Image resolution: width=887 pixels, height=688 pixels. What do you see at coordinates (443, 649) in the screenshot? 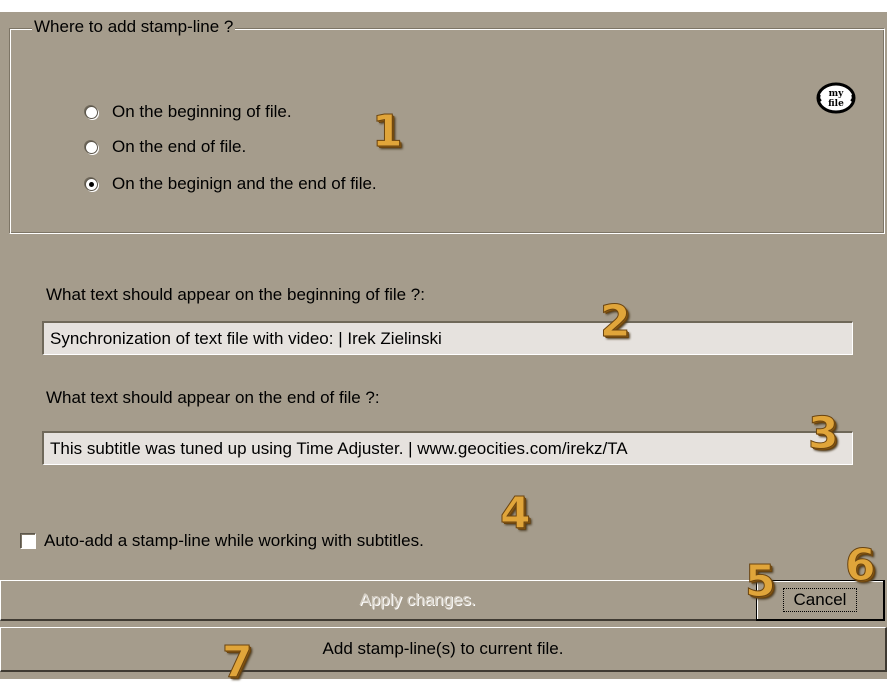
I see `add-stamp-line-button: Add stamp-line(s) to current file.` at bounding box center [443, 649].